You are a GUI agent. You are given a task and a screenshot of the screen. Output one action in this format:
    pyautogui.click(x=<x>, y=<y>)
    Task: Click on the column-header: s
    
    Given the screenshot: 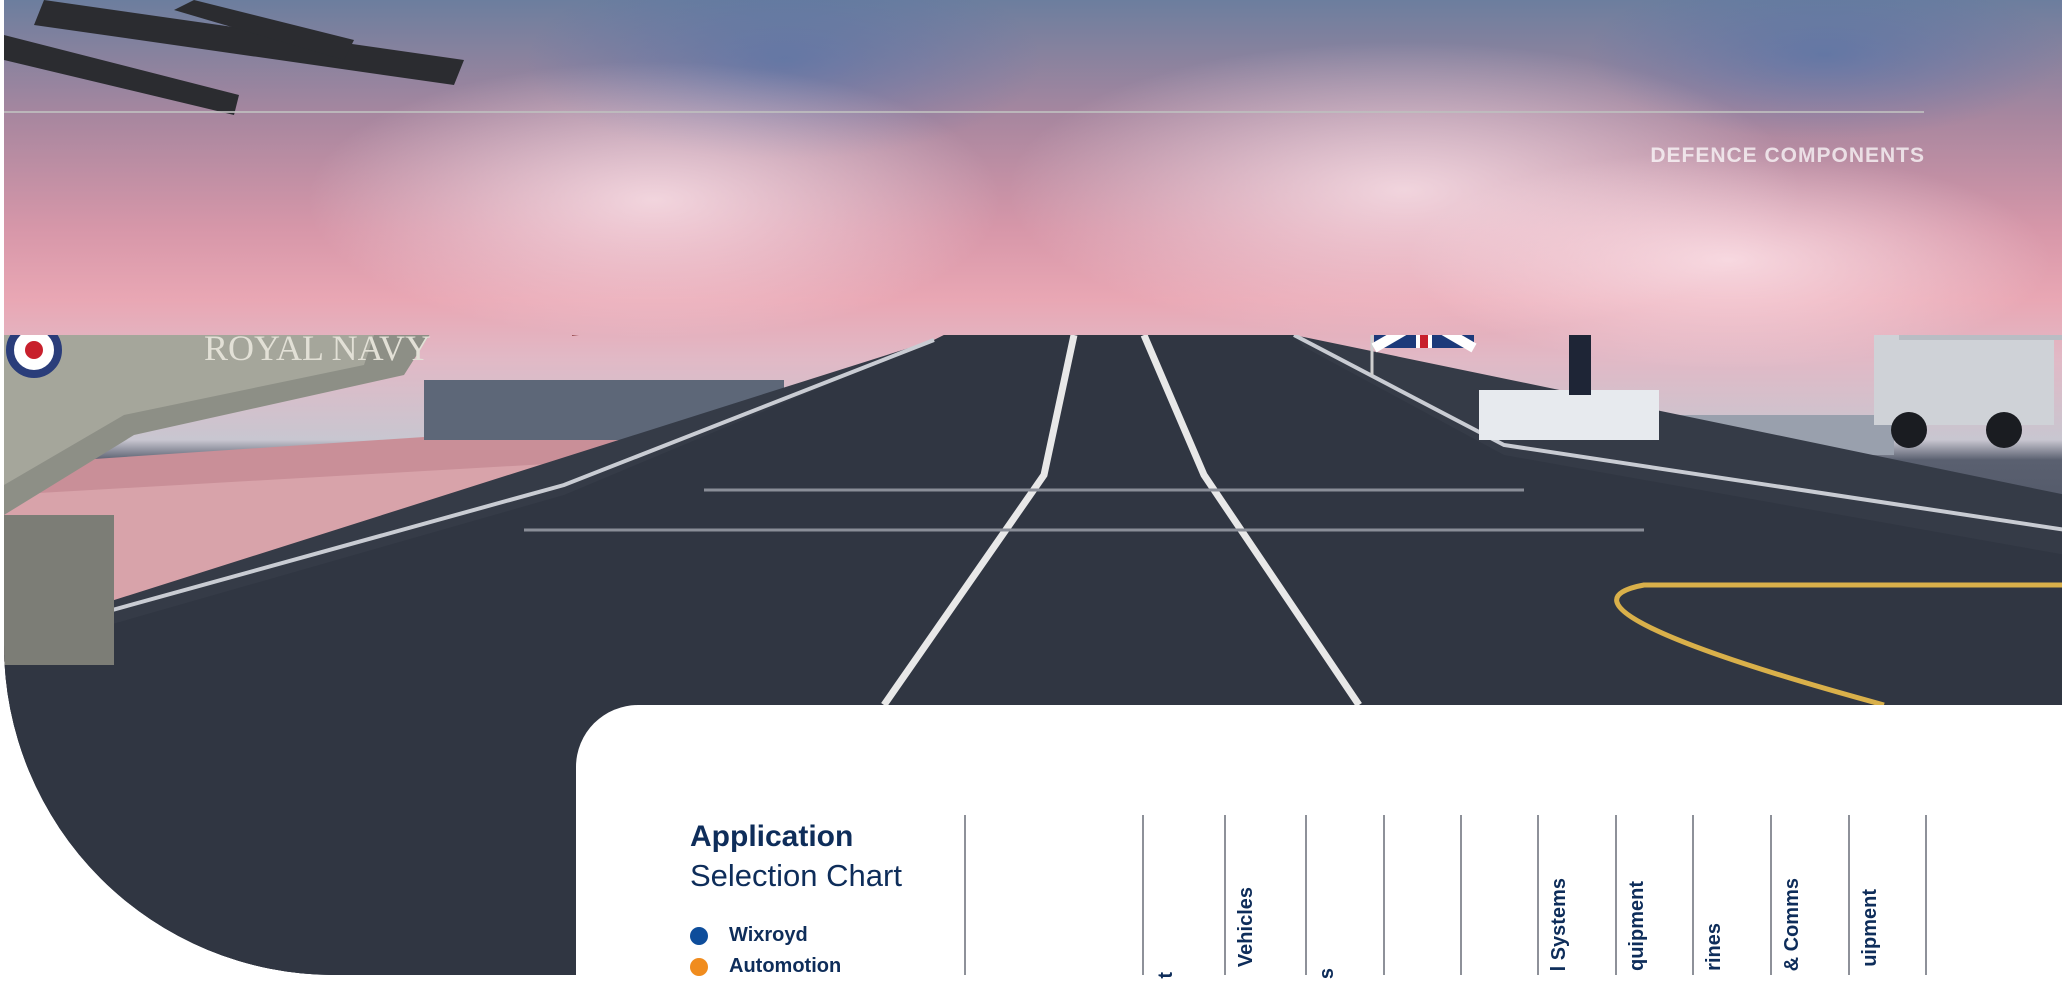 What is the action you would take?
    pyautogui.click(x=1326, y=899)
    